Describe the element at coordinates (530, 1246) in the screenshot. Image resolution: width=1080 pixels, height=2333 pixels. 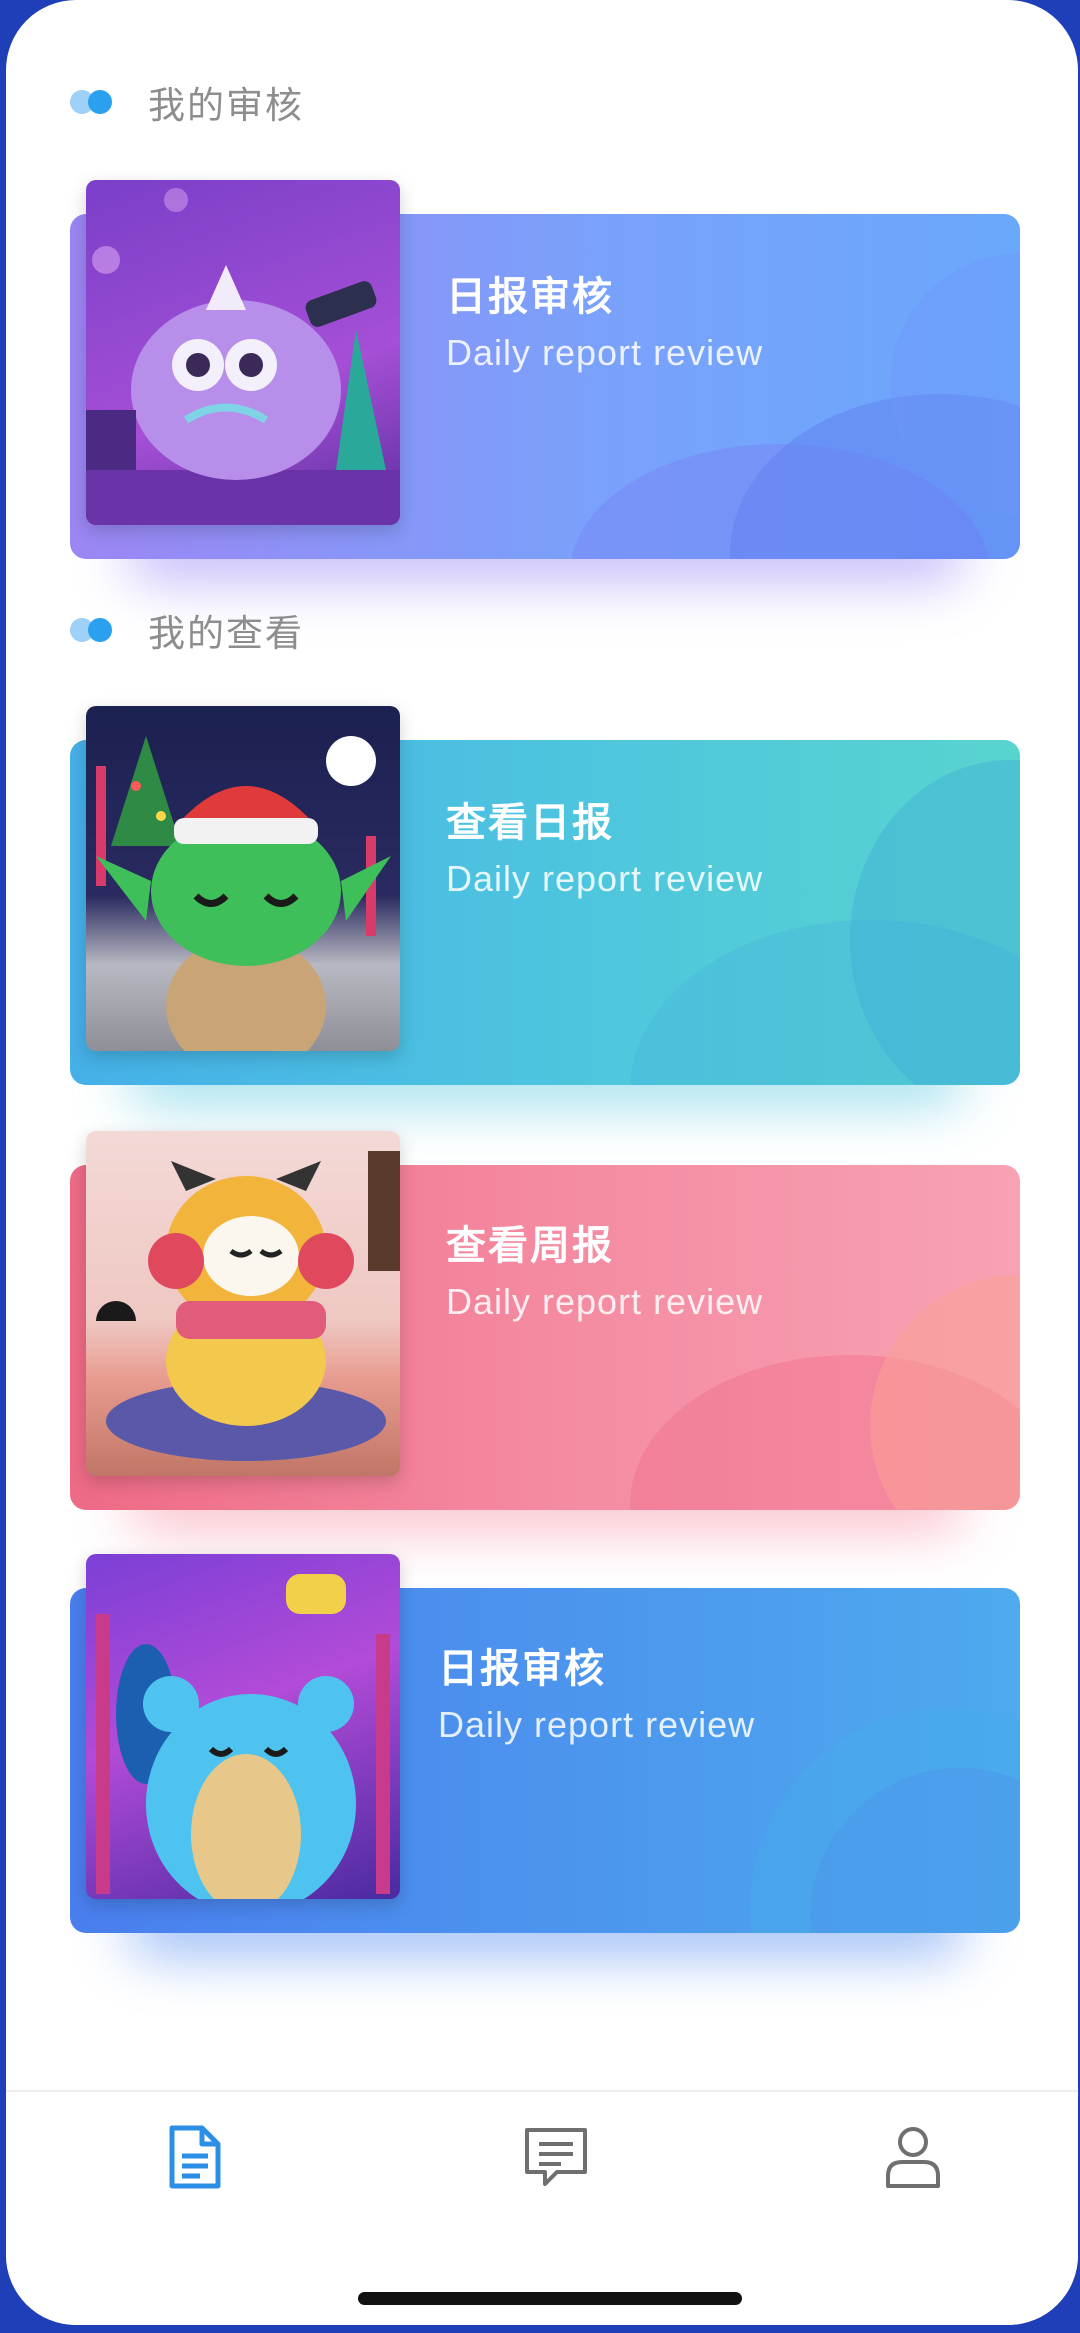
I see `card-title: 查看周报` at that location.